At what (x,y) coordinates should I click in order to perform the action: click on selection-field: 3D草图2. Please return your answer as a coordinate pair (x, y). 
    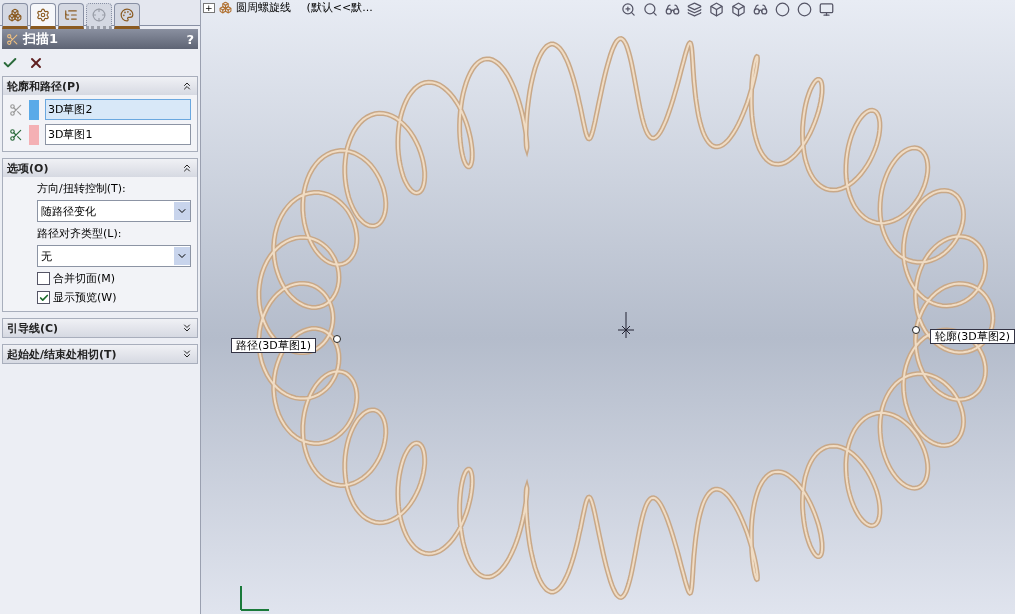
    Looking at the image, I should click on (118, 109).